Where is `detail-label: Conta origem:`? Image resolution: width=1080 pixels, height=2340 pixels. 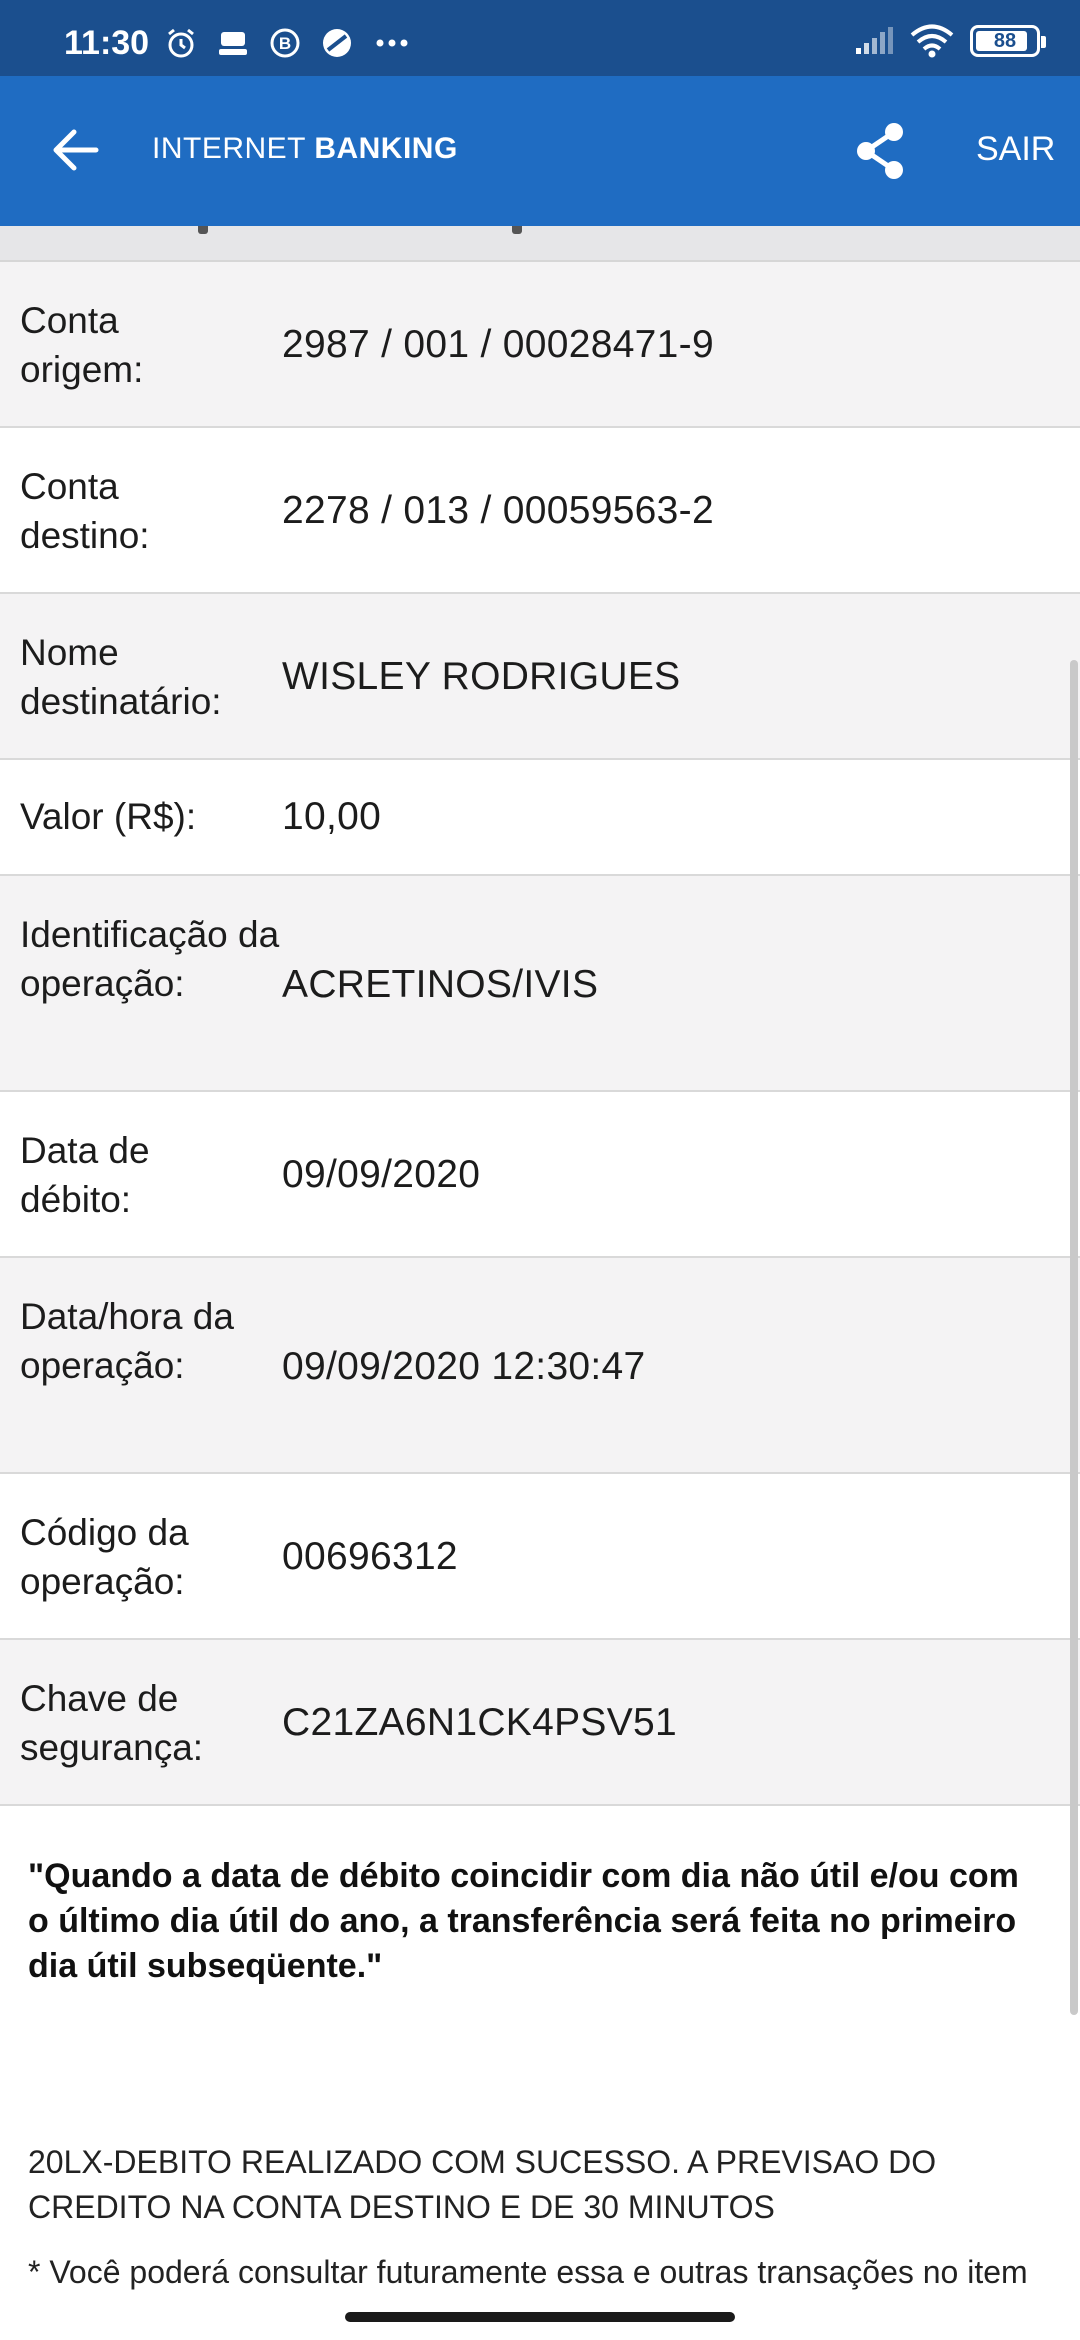
detail-label: Conta origem: is located at coordinates (82, 345).